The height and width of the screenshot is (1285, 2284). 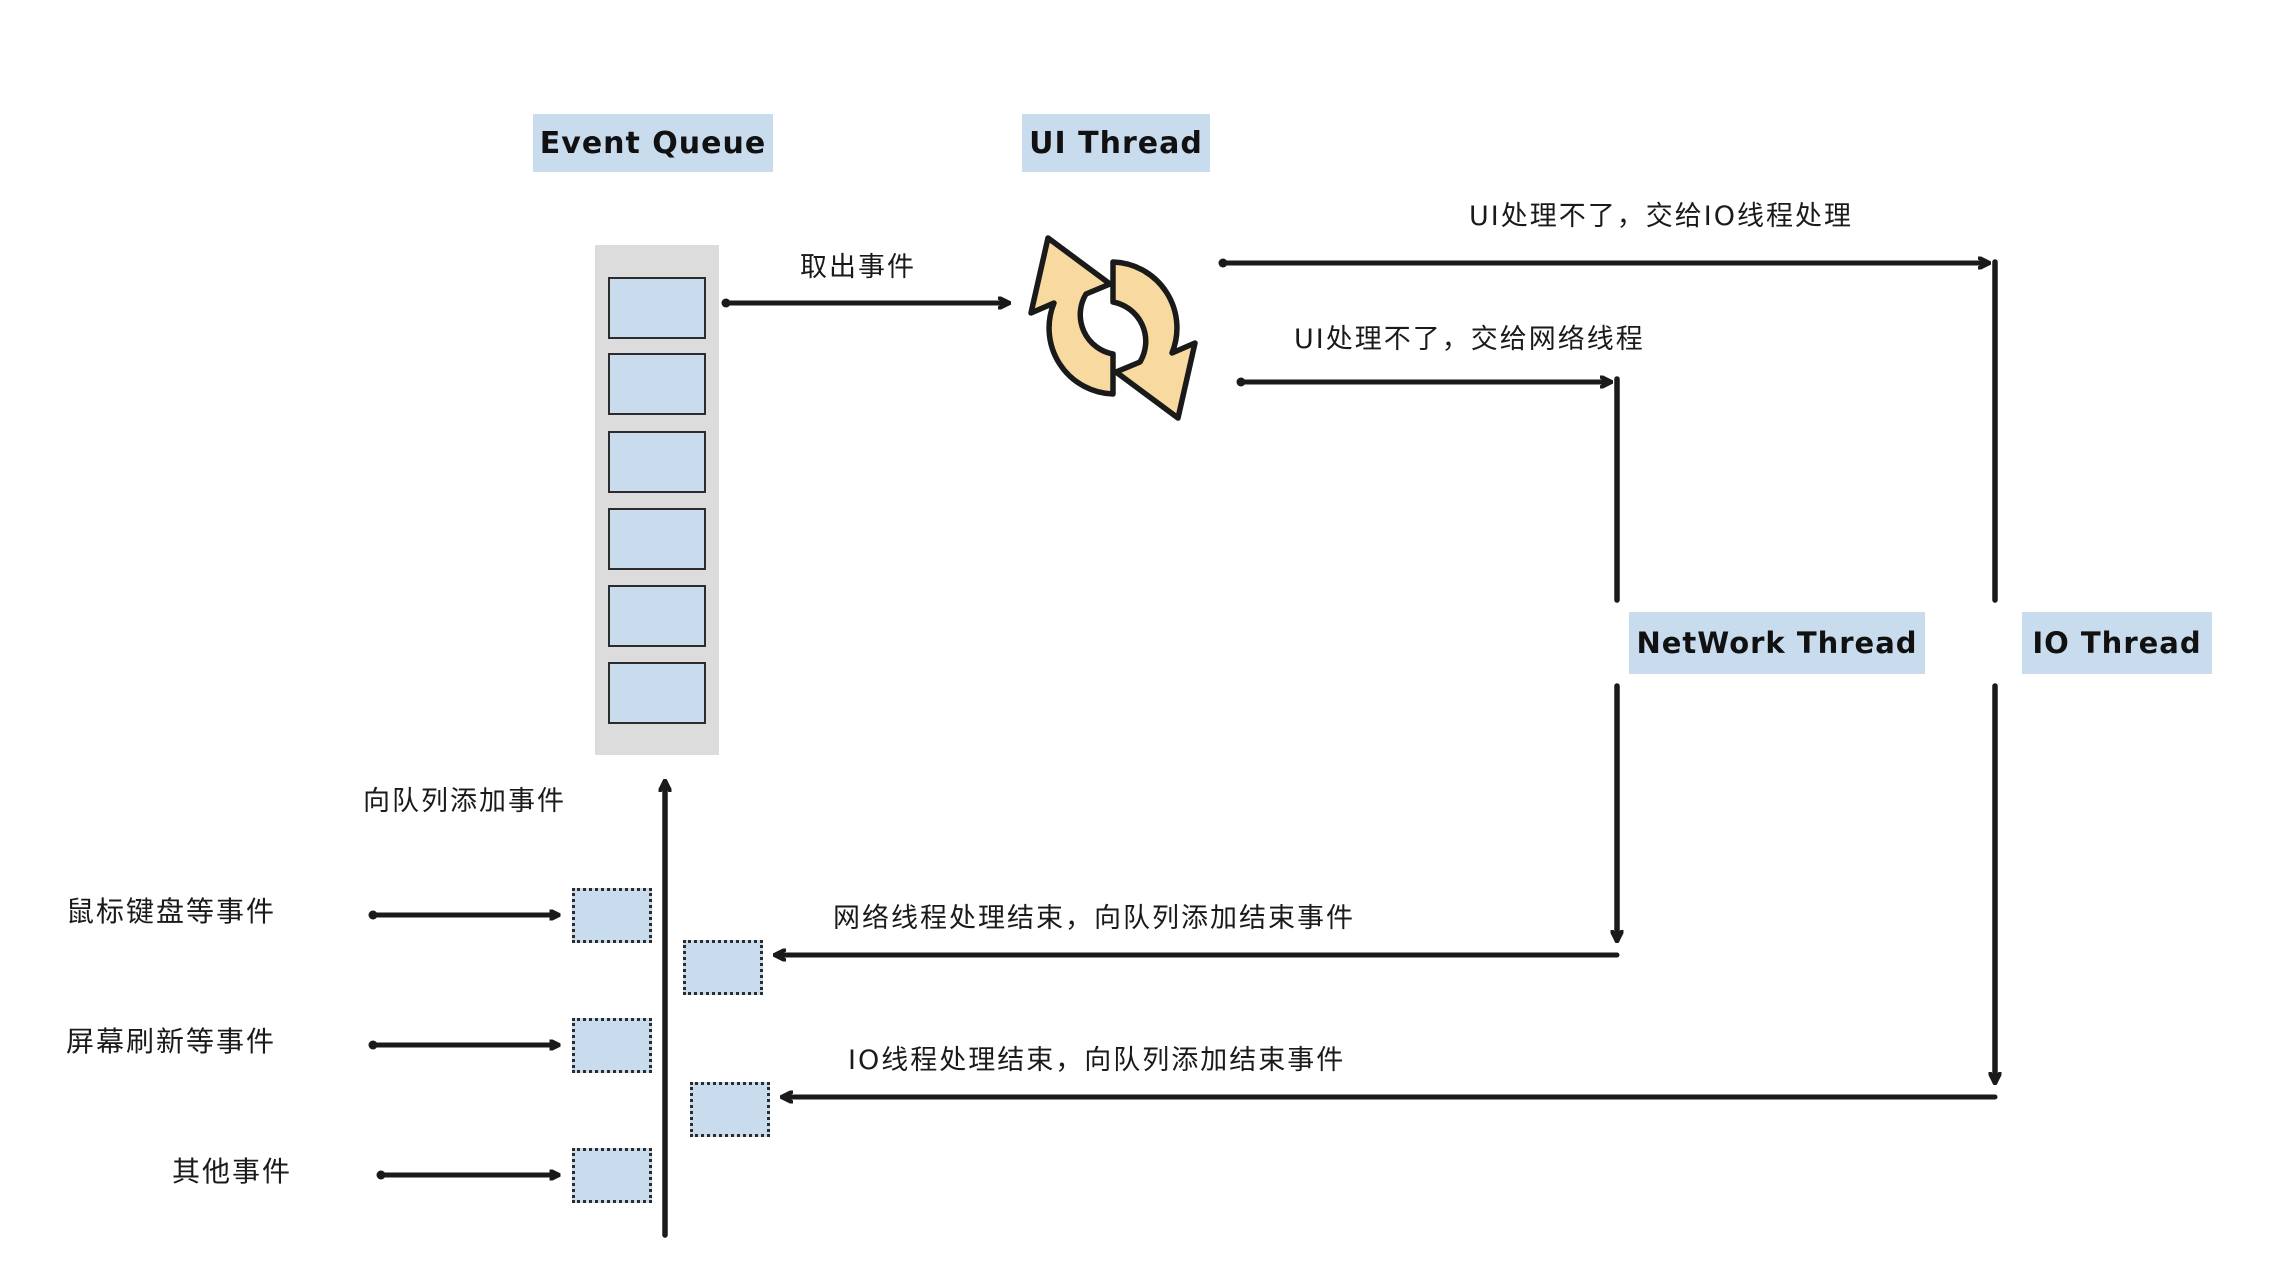 I want to click on screen-refresh-event-cell, so click(x=612, y=1045).